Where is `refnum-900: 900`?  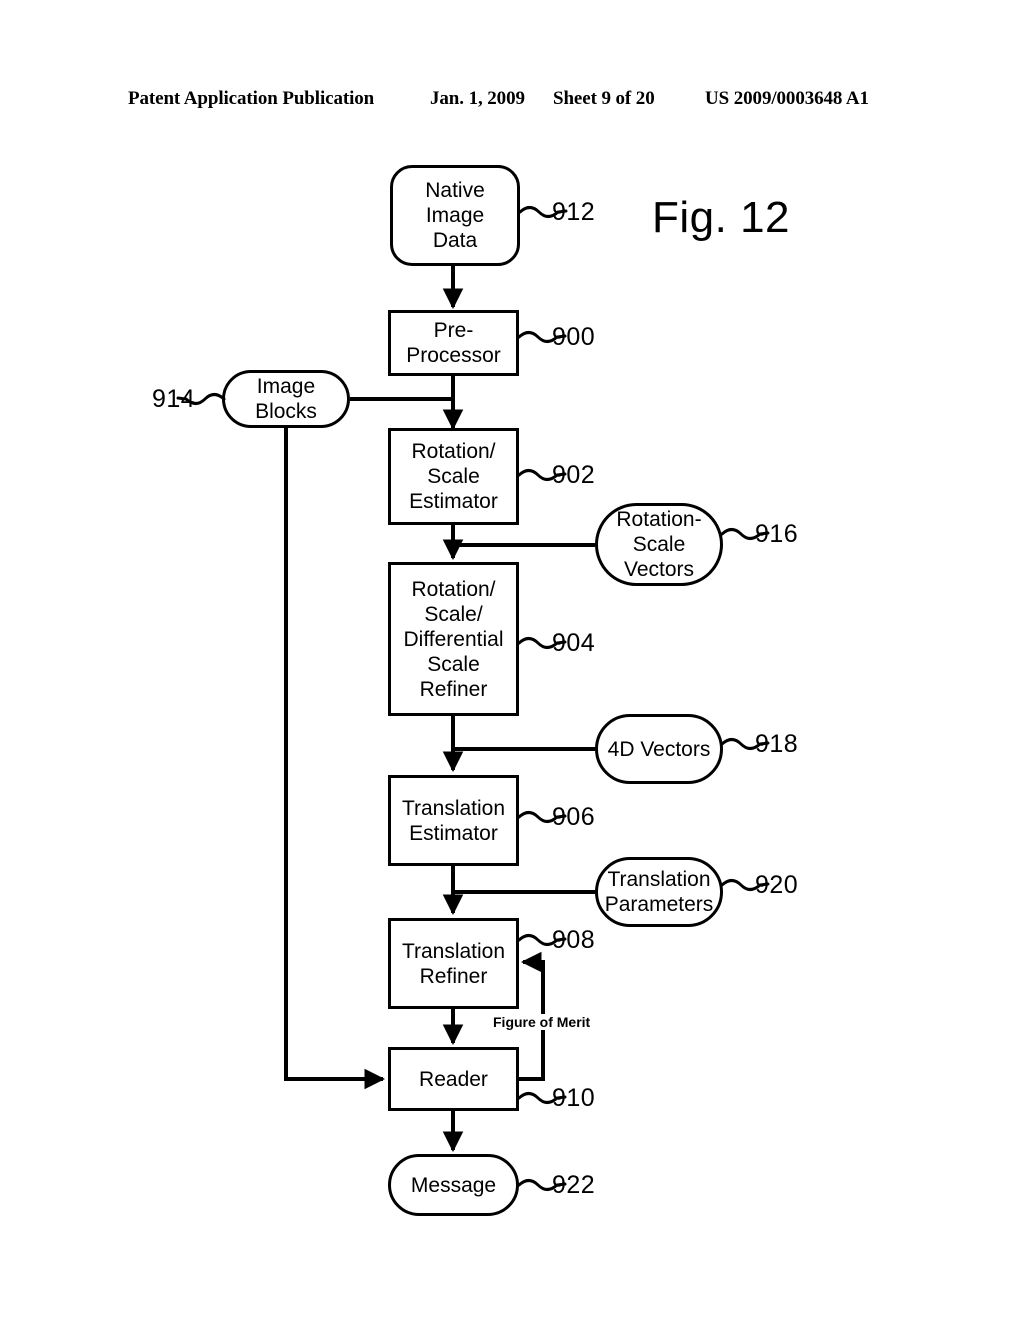
refnum-900: 900 is located at coordinates (574, 337).